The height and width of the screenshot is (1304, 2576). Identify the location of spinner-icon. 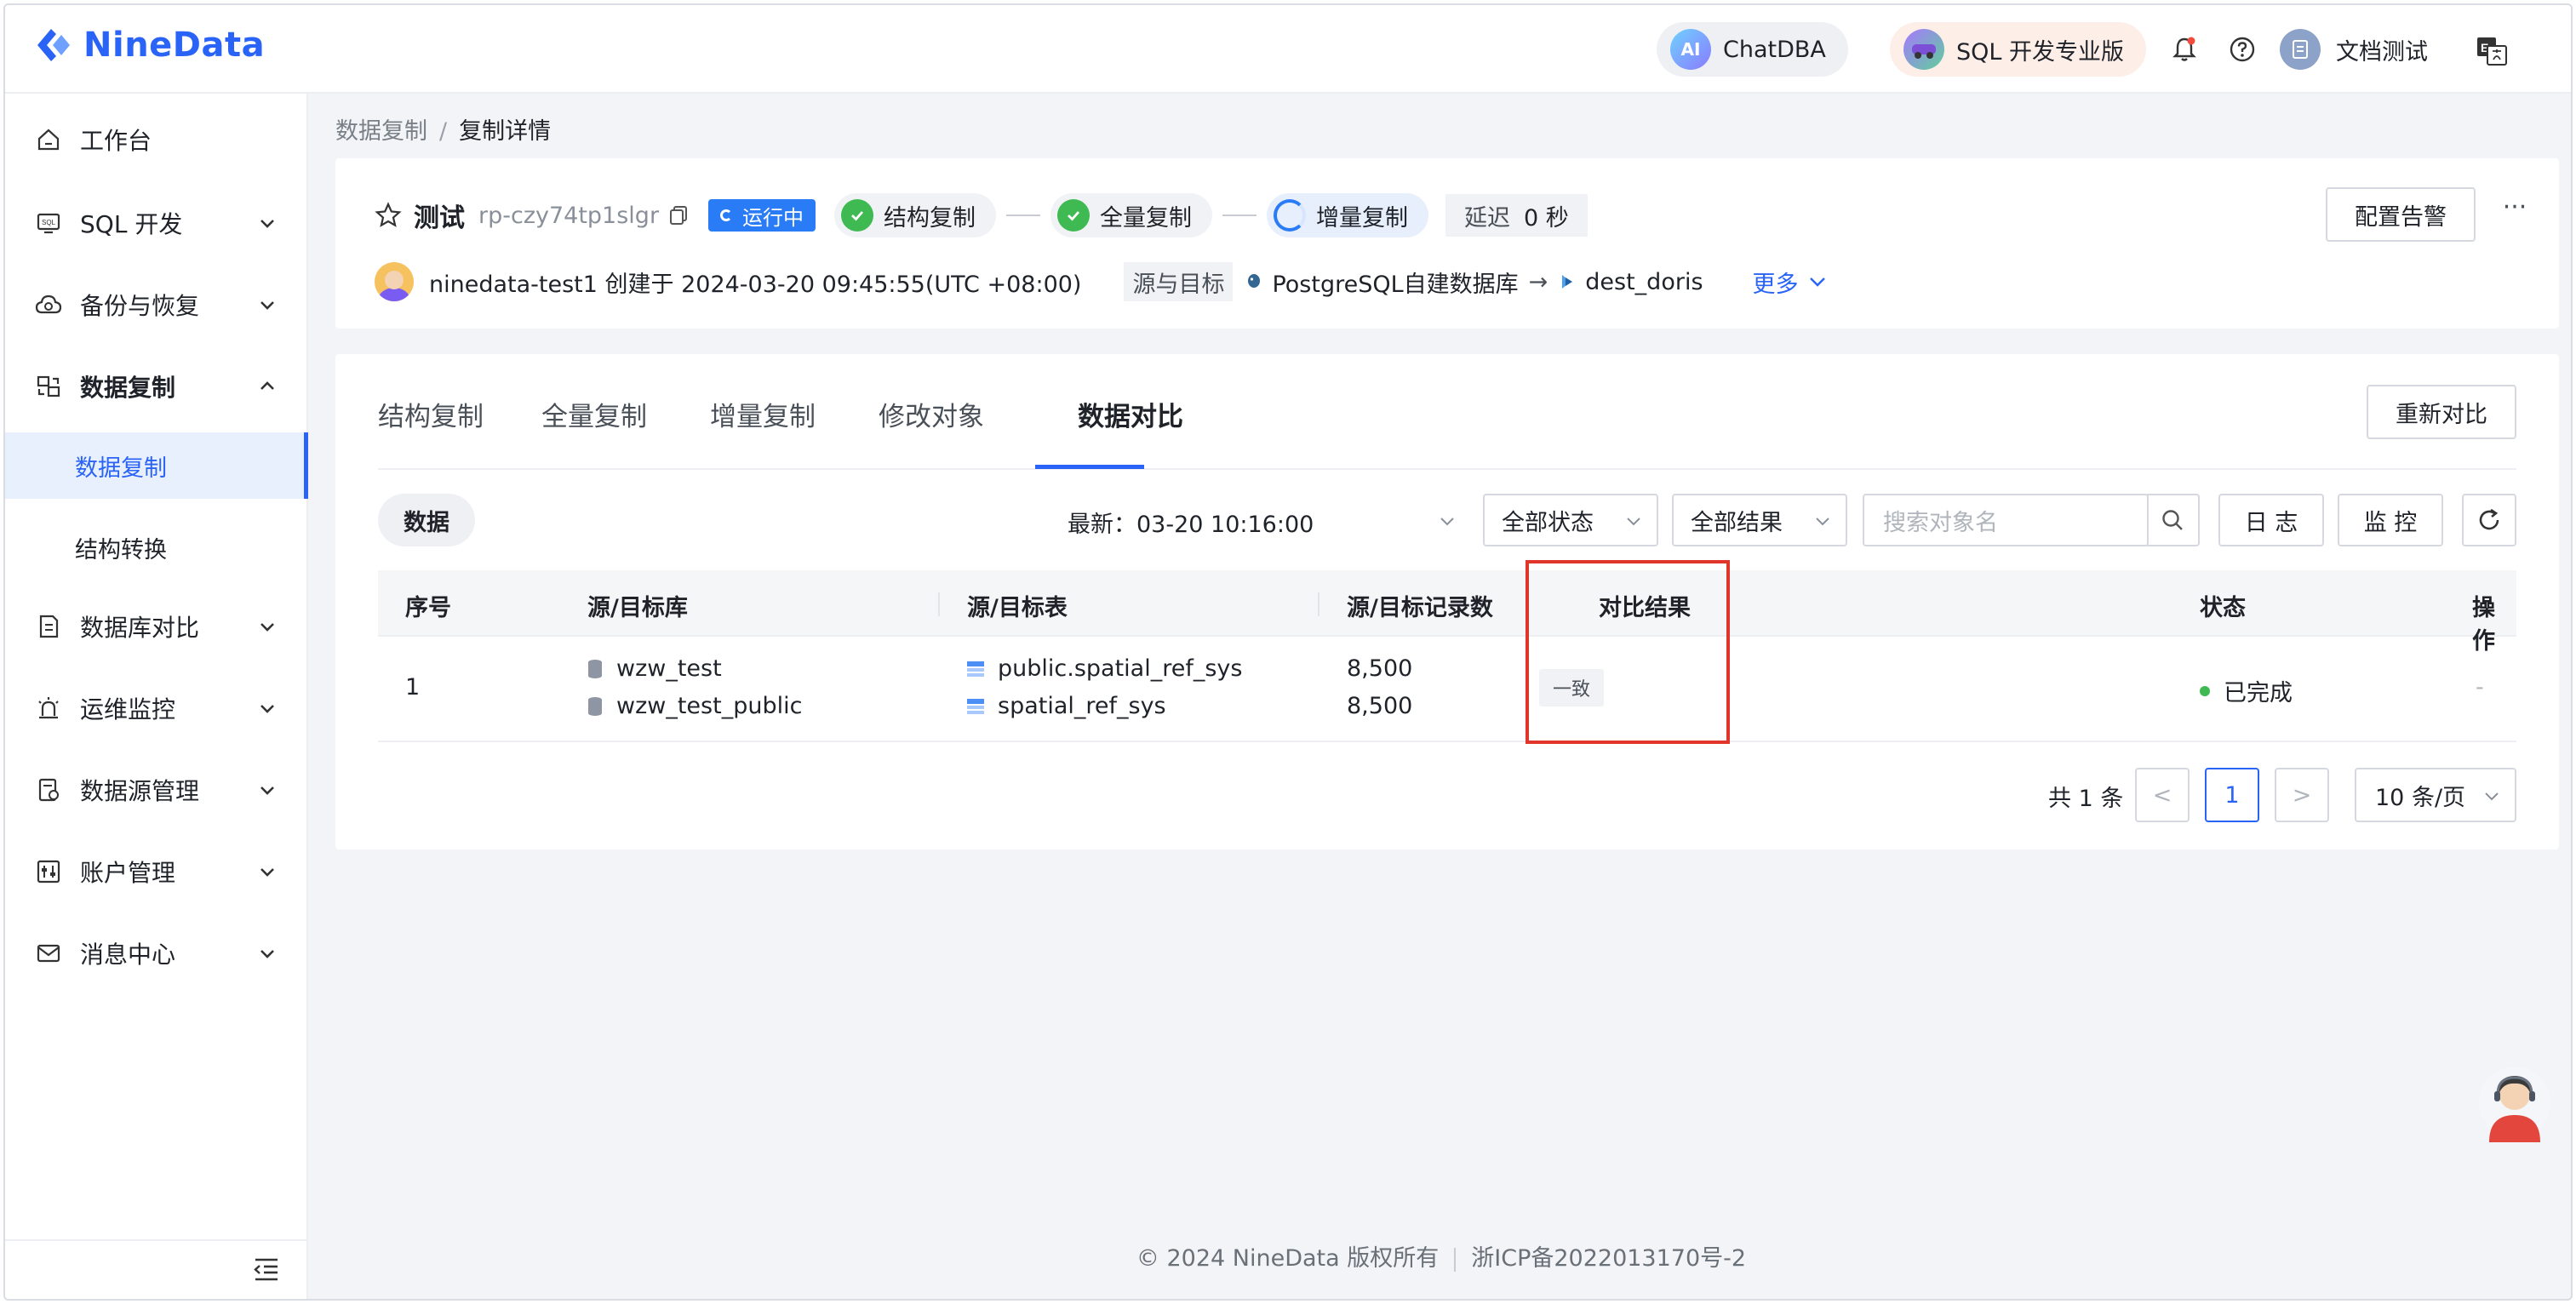
(1290, 216).